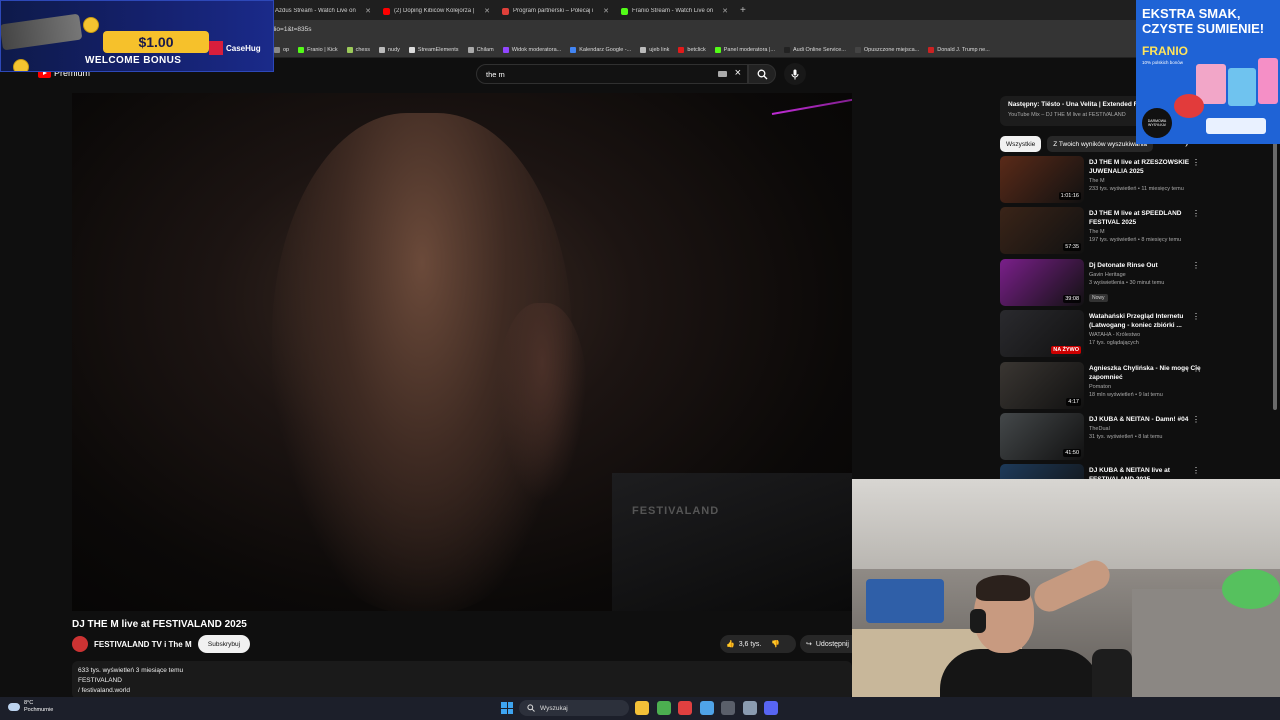 This screenshot has height=720, width=1280. What do you see at coordinates (80, 644) in the screenshot?
I see `channel-avatar` at bounding box center [80, 644].